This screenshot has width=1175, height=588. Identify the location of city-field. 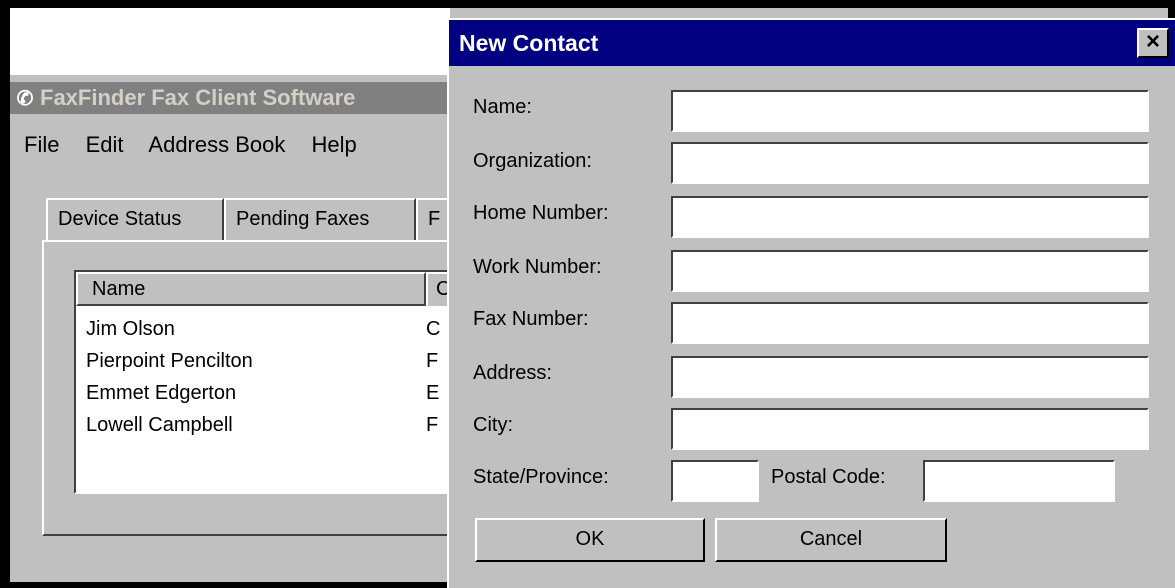
(910, 429).